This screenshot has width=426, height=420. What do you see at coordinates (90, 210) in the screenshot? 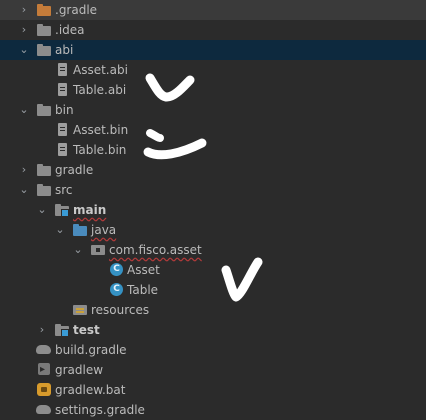
I see `tree-item-label: main` at bounding box center [90, 210].